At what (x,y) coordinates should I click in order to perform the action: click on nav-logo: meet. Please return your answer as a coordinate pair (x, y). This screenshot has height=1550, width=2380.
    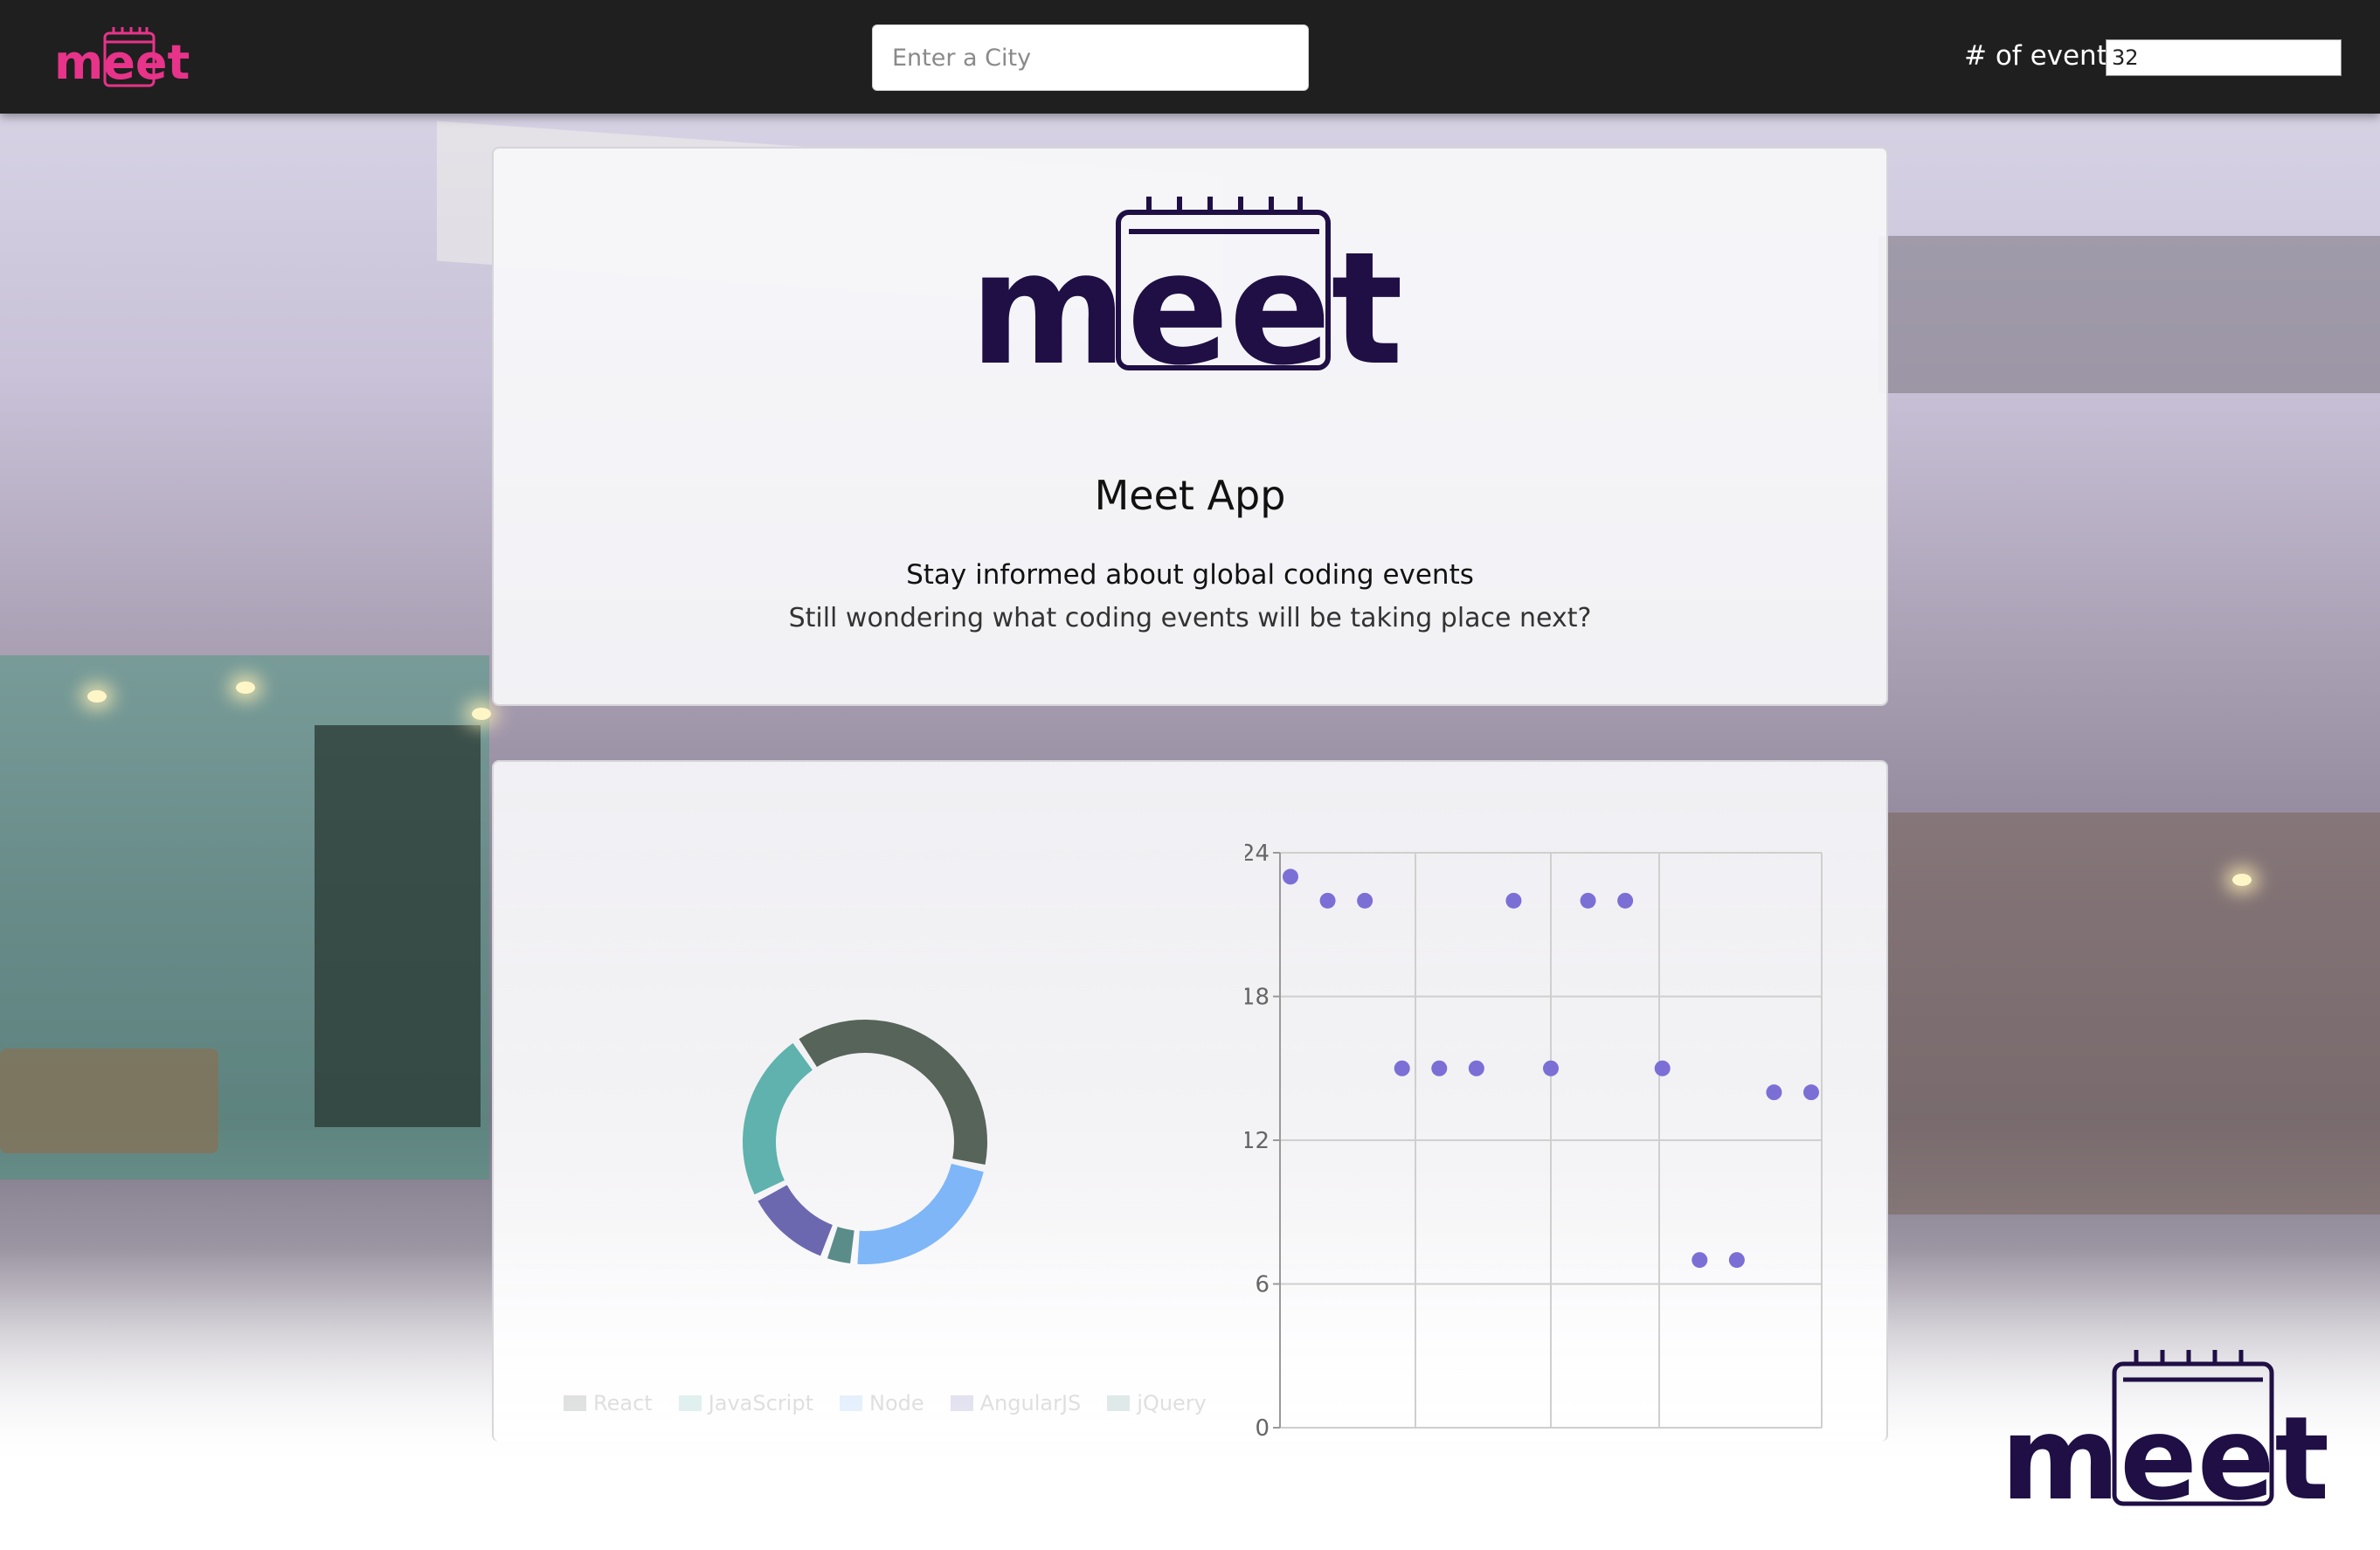
    Looking at the image, I should click on (126, 57).